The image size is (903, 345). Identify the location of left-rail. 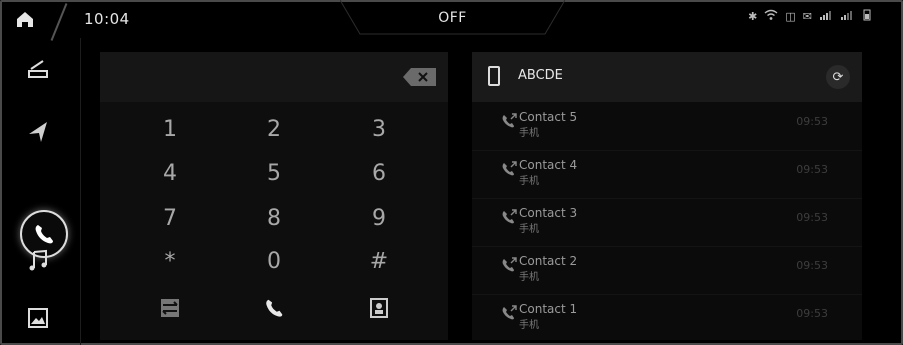
(40, 191).